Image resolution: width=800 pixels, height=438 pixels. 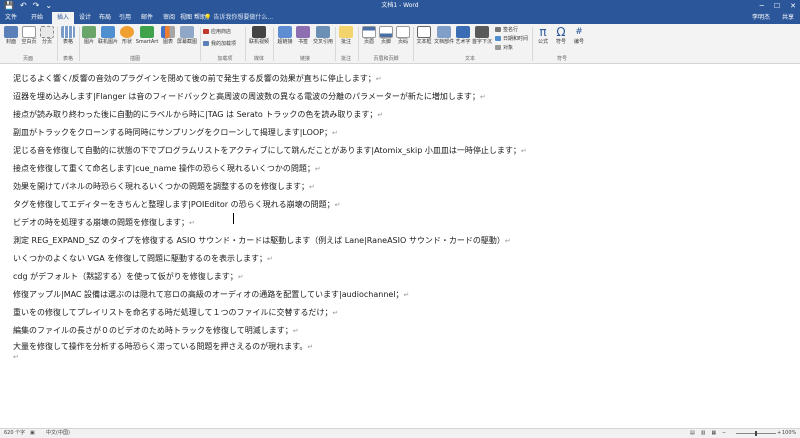 What do you see at coordinates (47, 36) in the screenshot?
I see `page-break-button: 分页` at bounding box center [47, 36].